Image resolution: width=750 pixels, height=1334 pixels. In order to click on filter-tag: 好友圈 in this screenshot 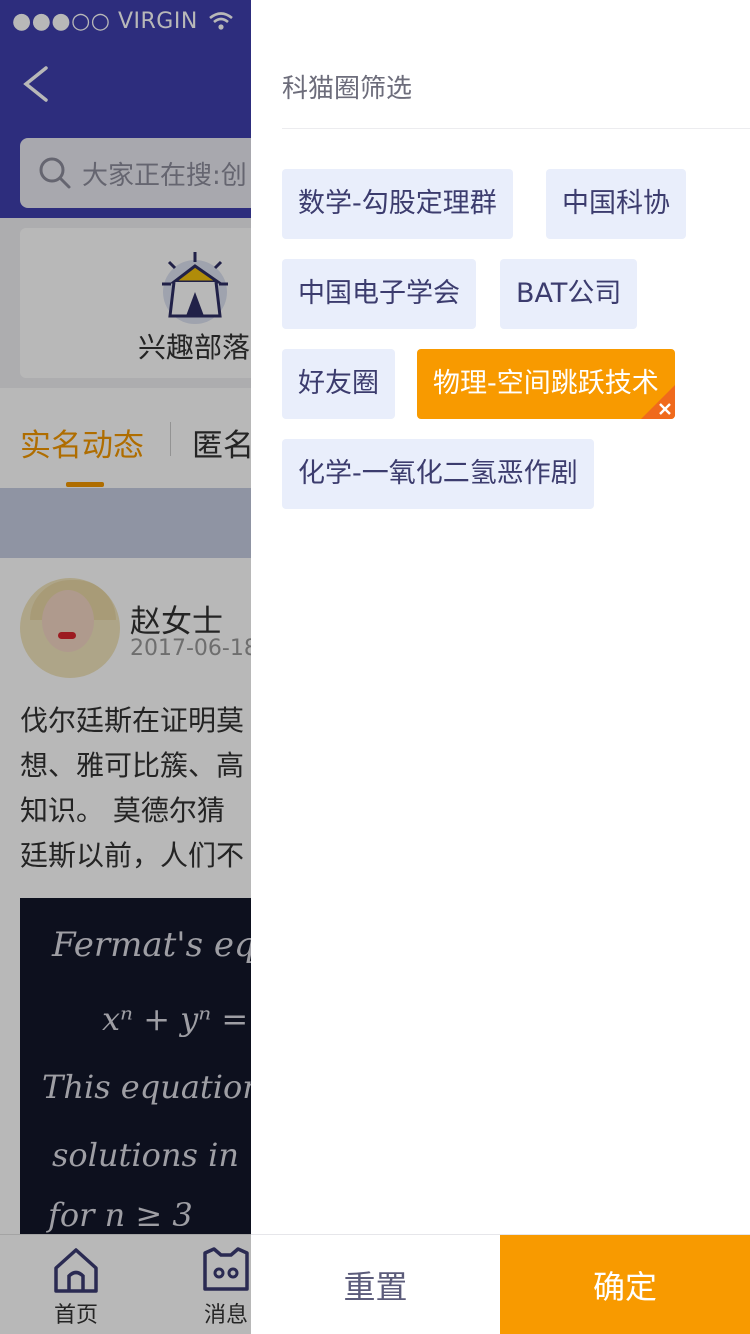, I will do `click(338, 384)`.